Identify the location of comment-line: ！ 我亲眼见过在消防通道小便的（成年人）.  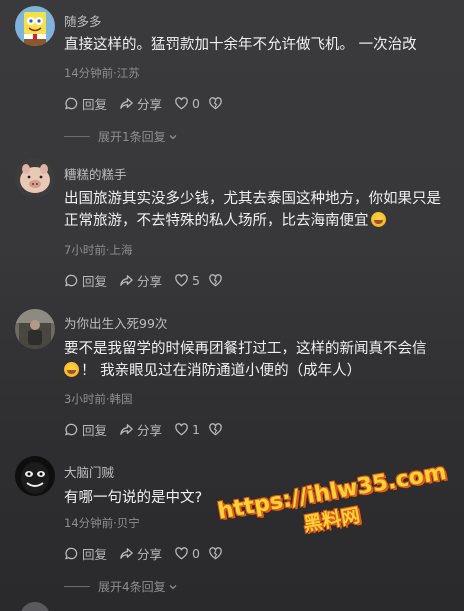
(221, 371).